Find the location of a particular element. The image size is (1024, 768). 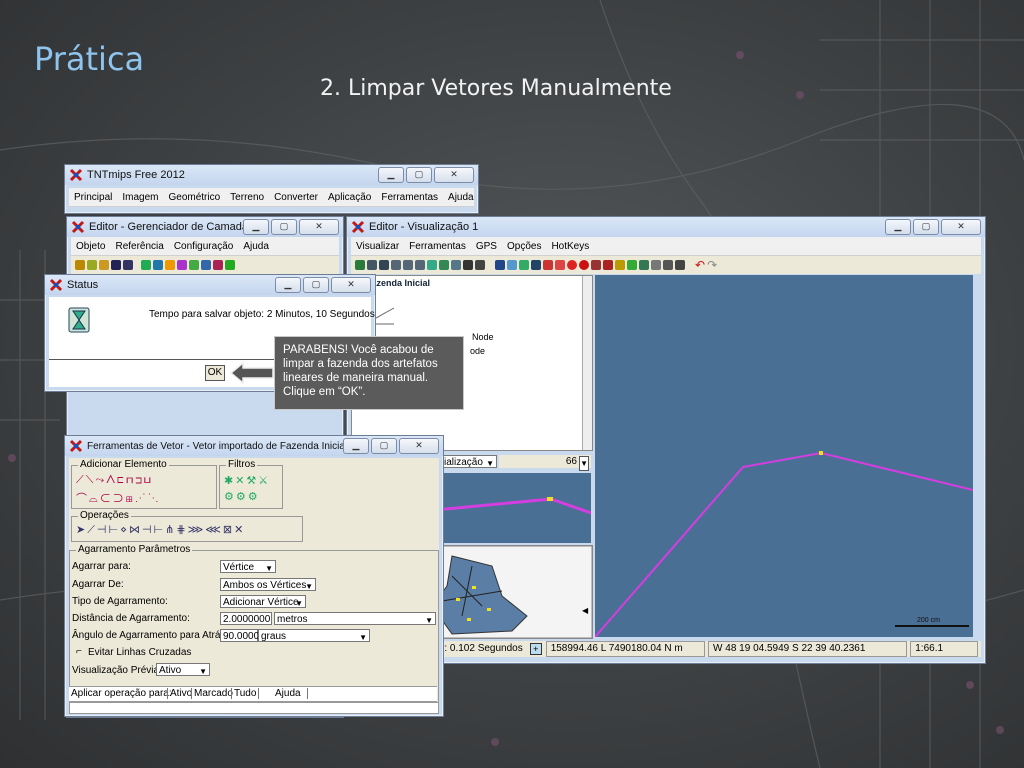

help-button: Ajuda is located at coordinates (288, 693).